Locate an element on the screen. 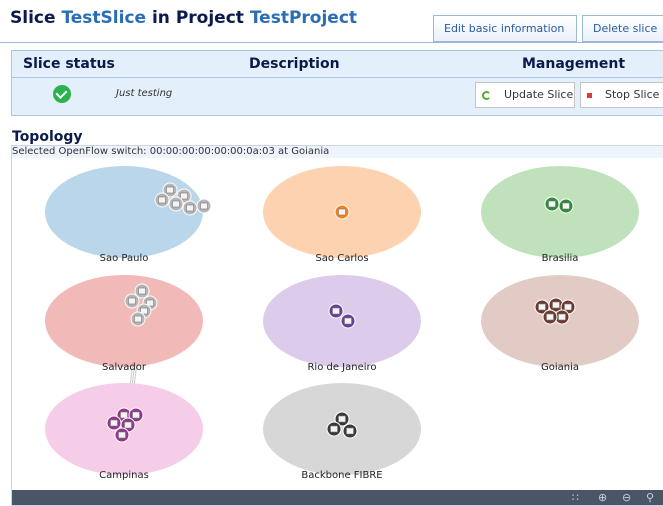 The height and width of the screenshot is (506, 663). title-middle: in Project is located at coordinates (197, 18).